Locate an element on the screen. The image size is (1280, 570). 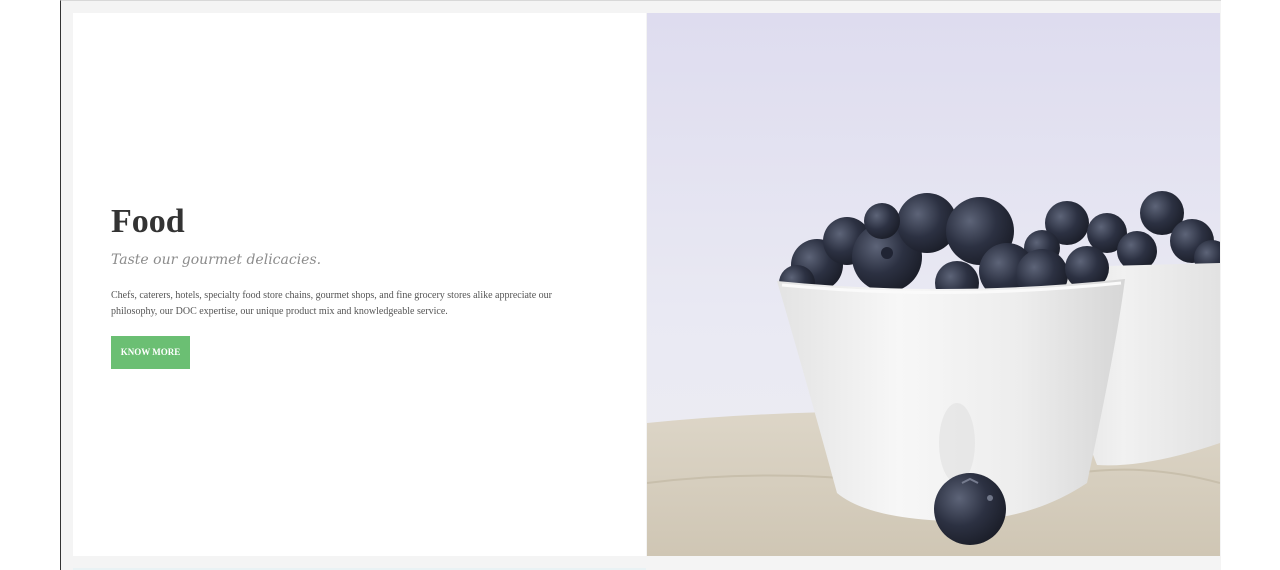
know-more-button: KNOW MORE is located at coordinates (150, 353).